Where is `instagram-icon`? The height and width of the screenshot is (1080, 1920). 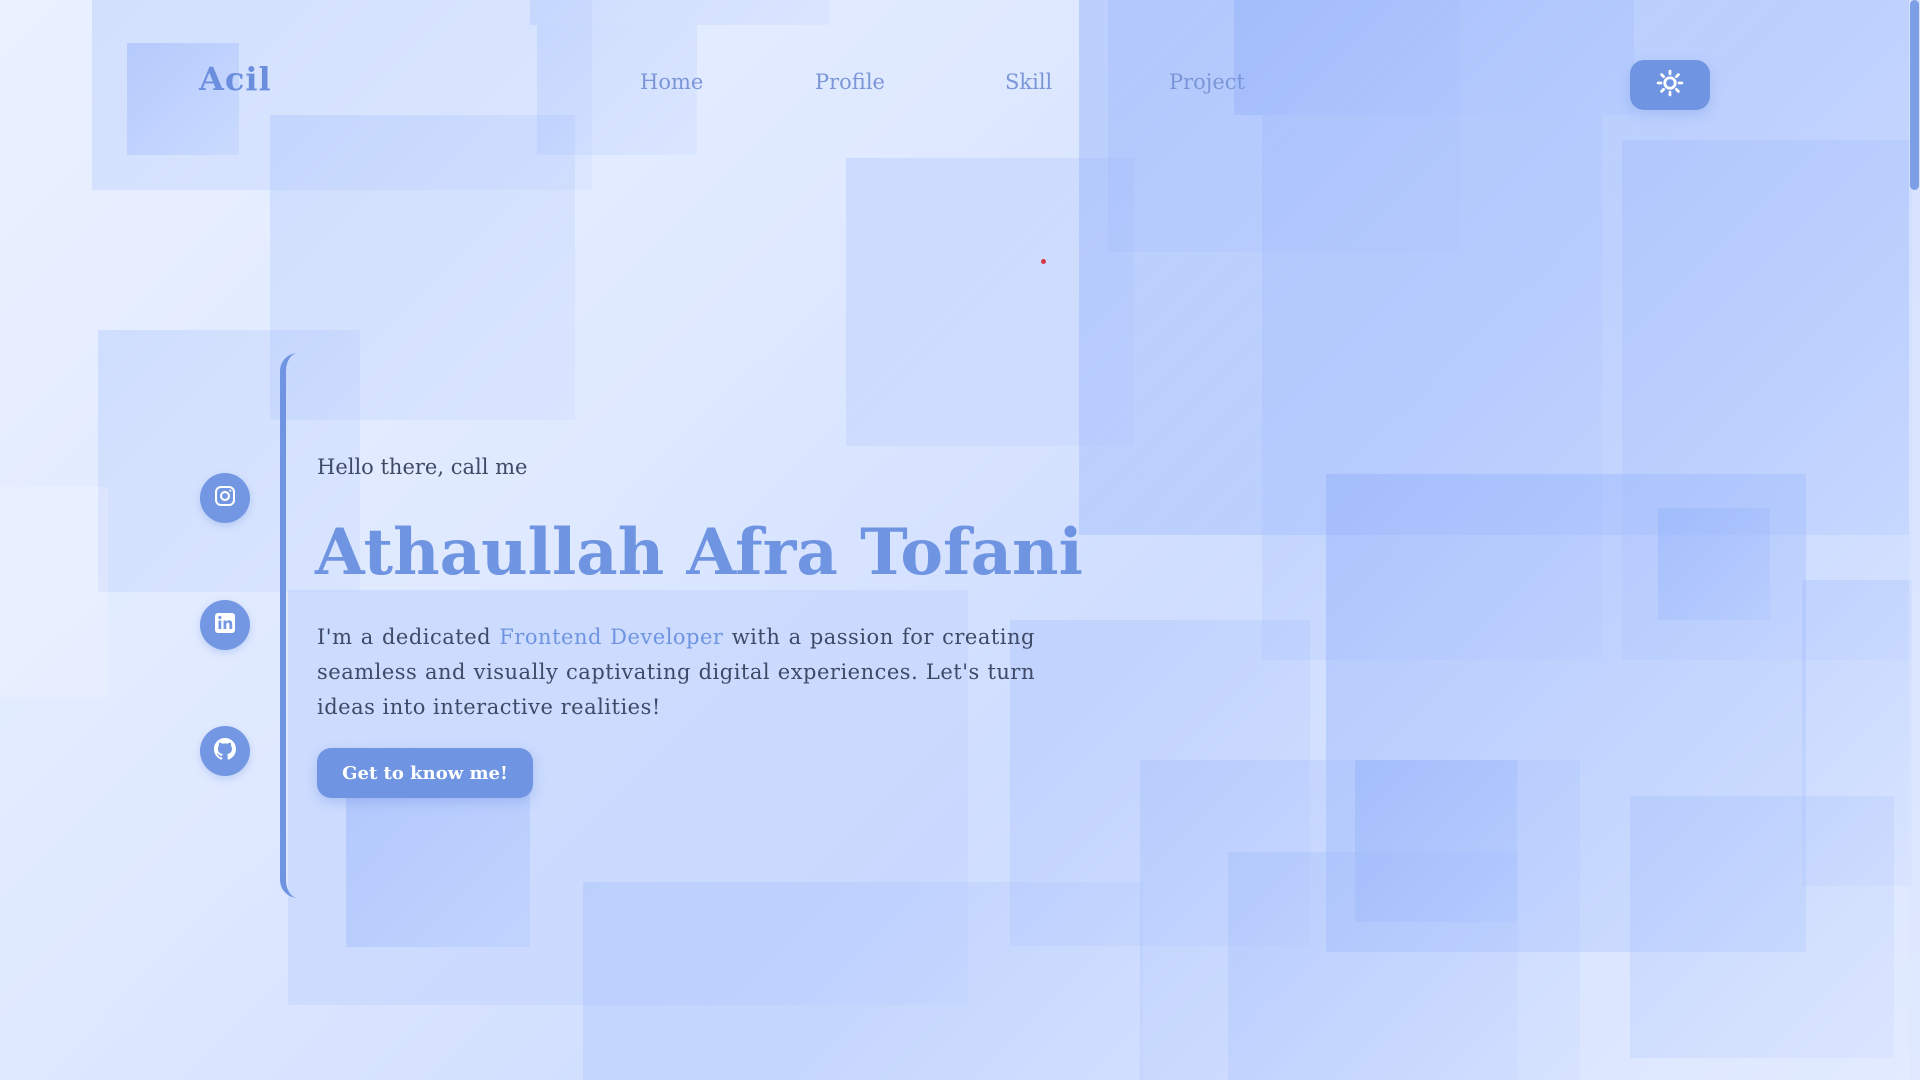 instagram-icon is located at coordinates (225, 498).